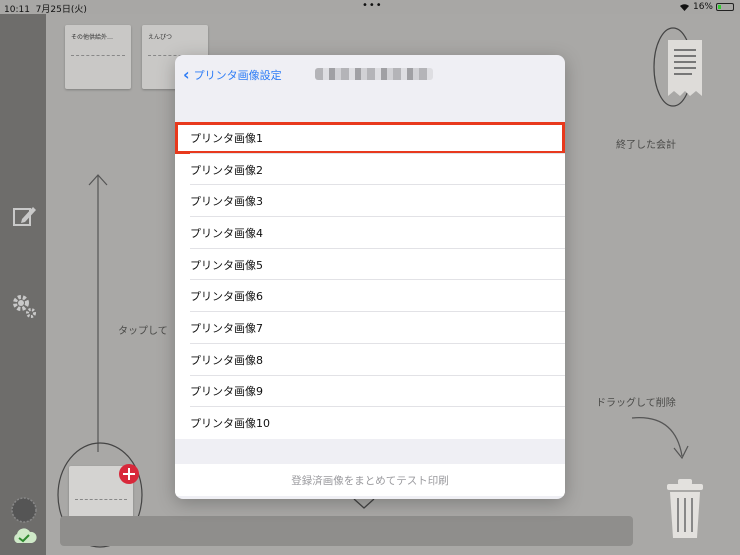 This screenshot has height=555, width=740. What do you see at coordinates (370, 360) in the screenshot?
I see `list-item: プリンタ画像8` at bounding box center [370, 360].